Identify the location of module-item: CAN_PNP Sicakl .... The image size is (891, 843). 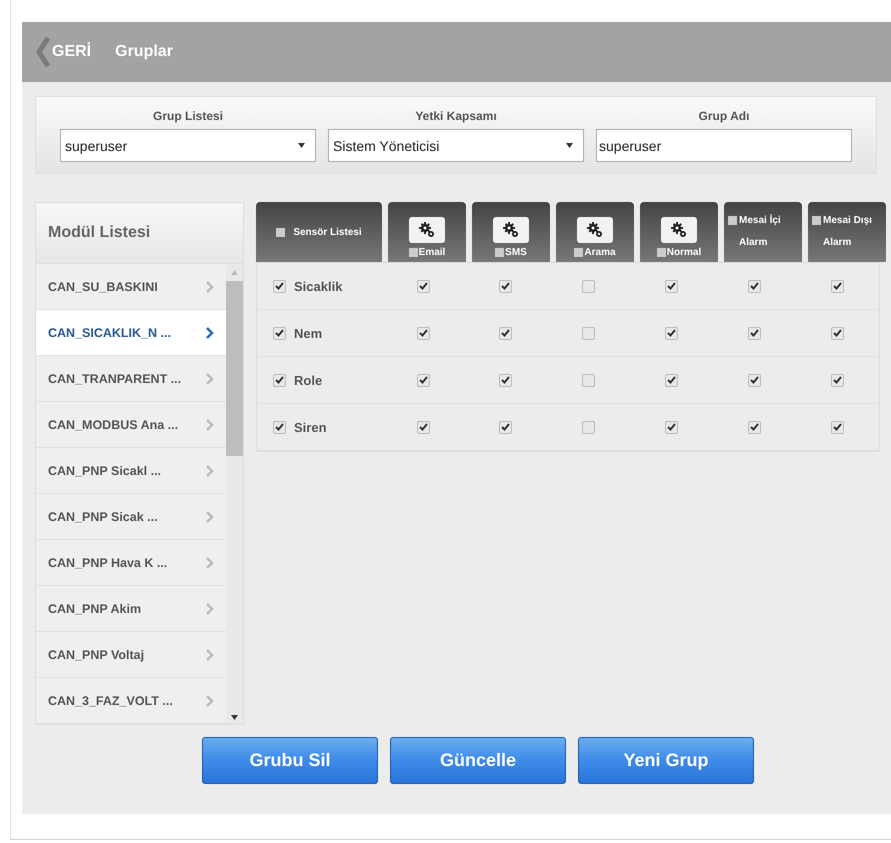
(131, 471).